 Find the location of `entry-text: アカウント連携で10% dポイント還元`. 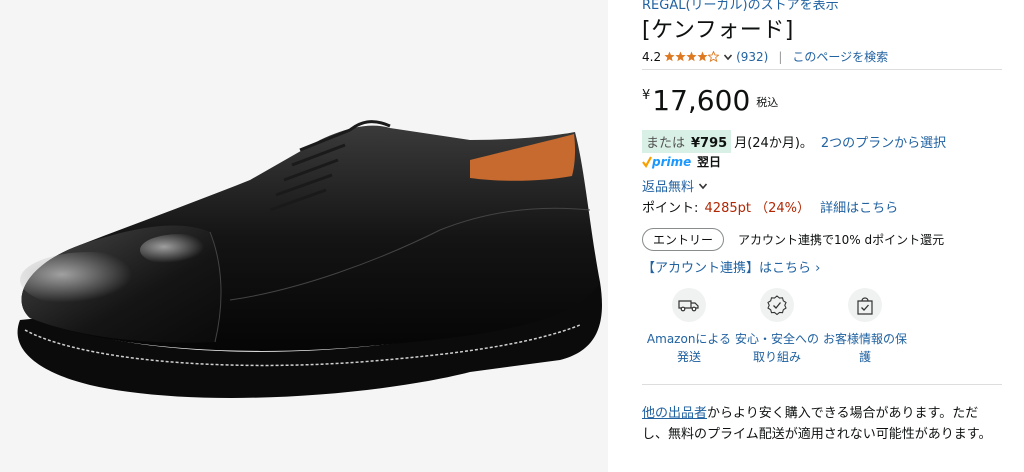

entry-text: アカウント連携で10% dポイント還元 is located at coordinates (841, 240).